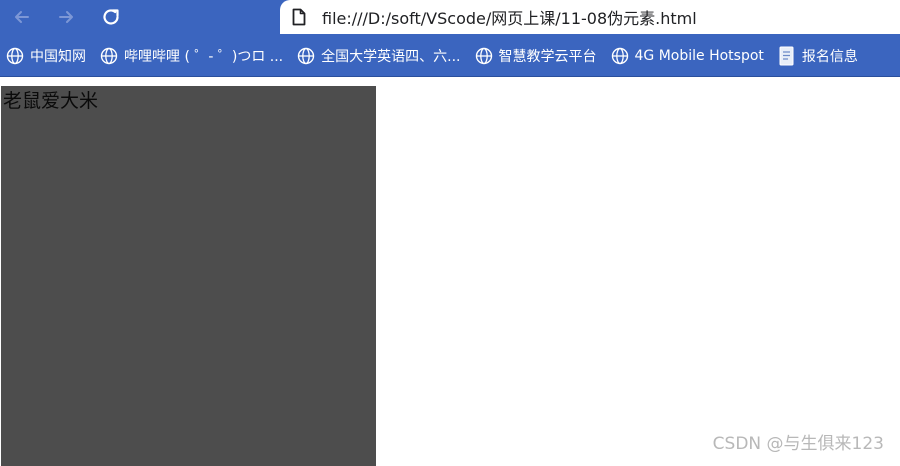 This screenshot has height=466, width=900. I want to click on arrow-left-icon, so click(22, 17).